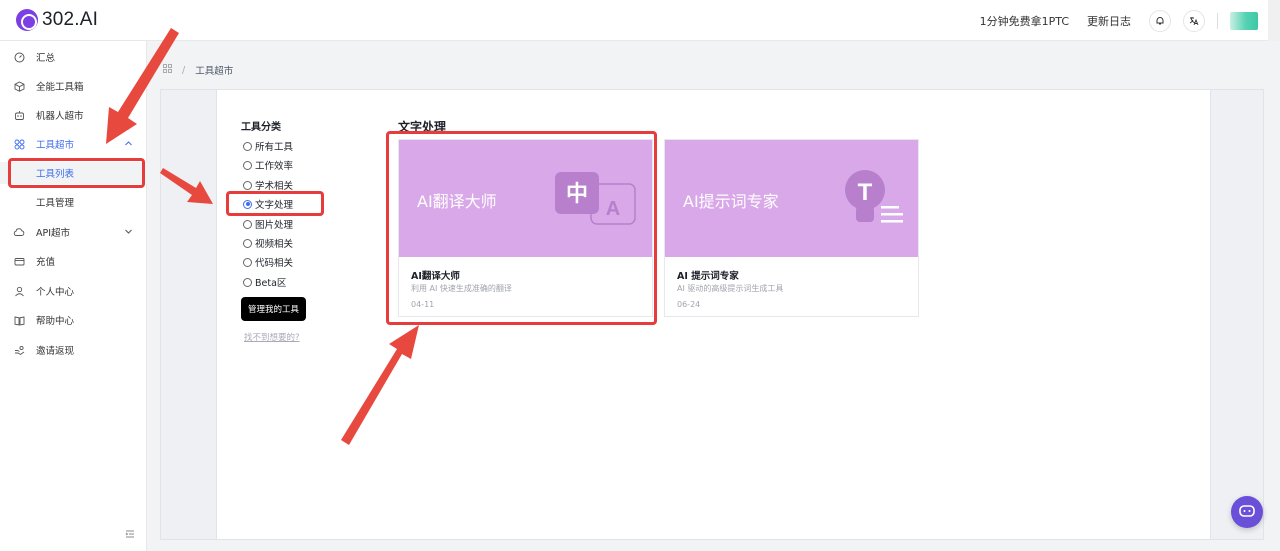 The image size is (1280, 551). I want to click on translate-icon, so click(1194, 20).